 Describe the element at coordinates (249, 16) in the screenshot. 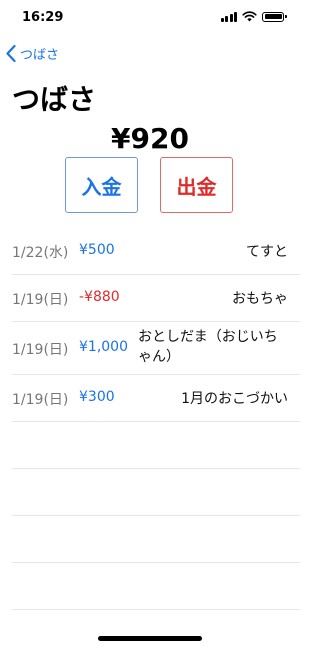

I see `wifi-icon` at that location.